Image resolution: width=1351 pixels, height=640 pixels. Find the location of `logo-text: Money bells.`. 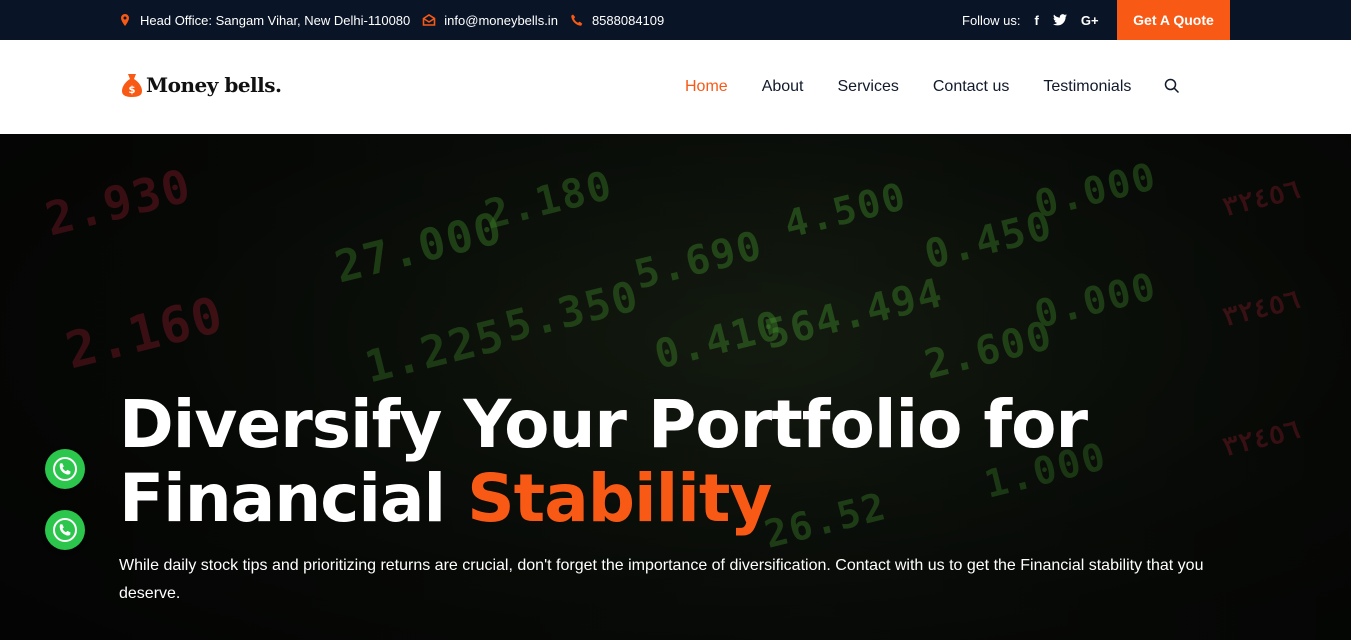

logo-text: Money bells. is located at coordinates (214, 85).